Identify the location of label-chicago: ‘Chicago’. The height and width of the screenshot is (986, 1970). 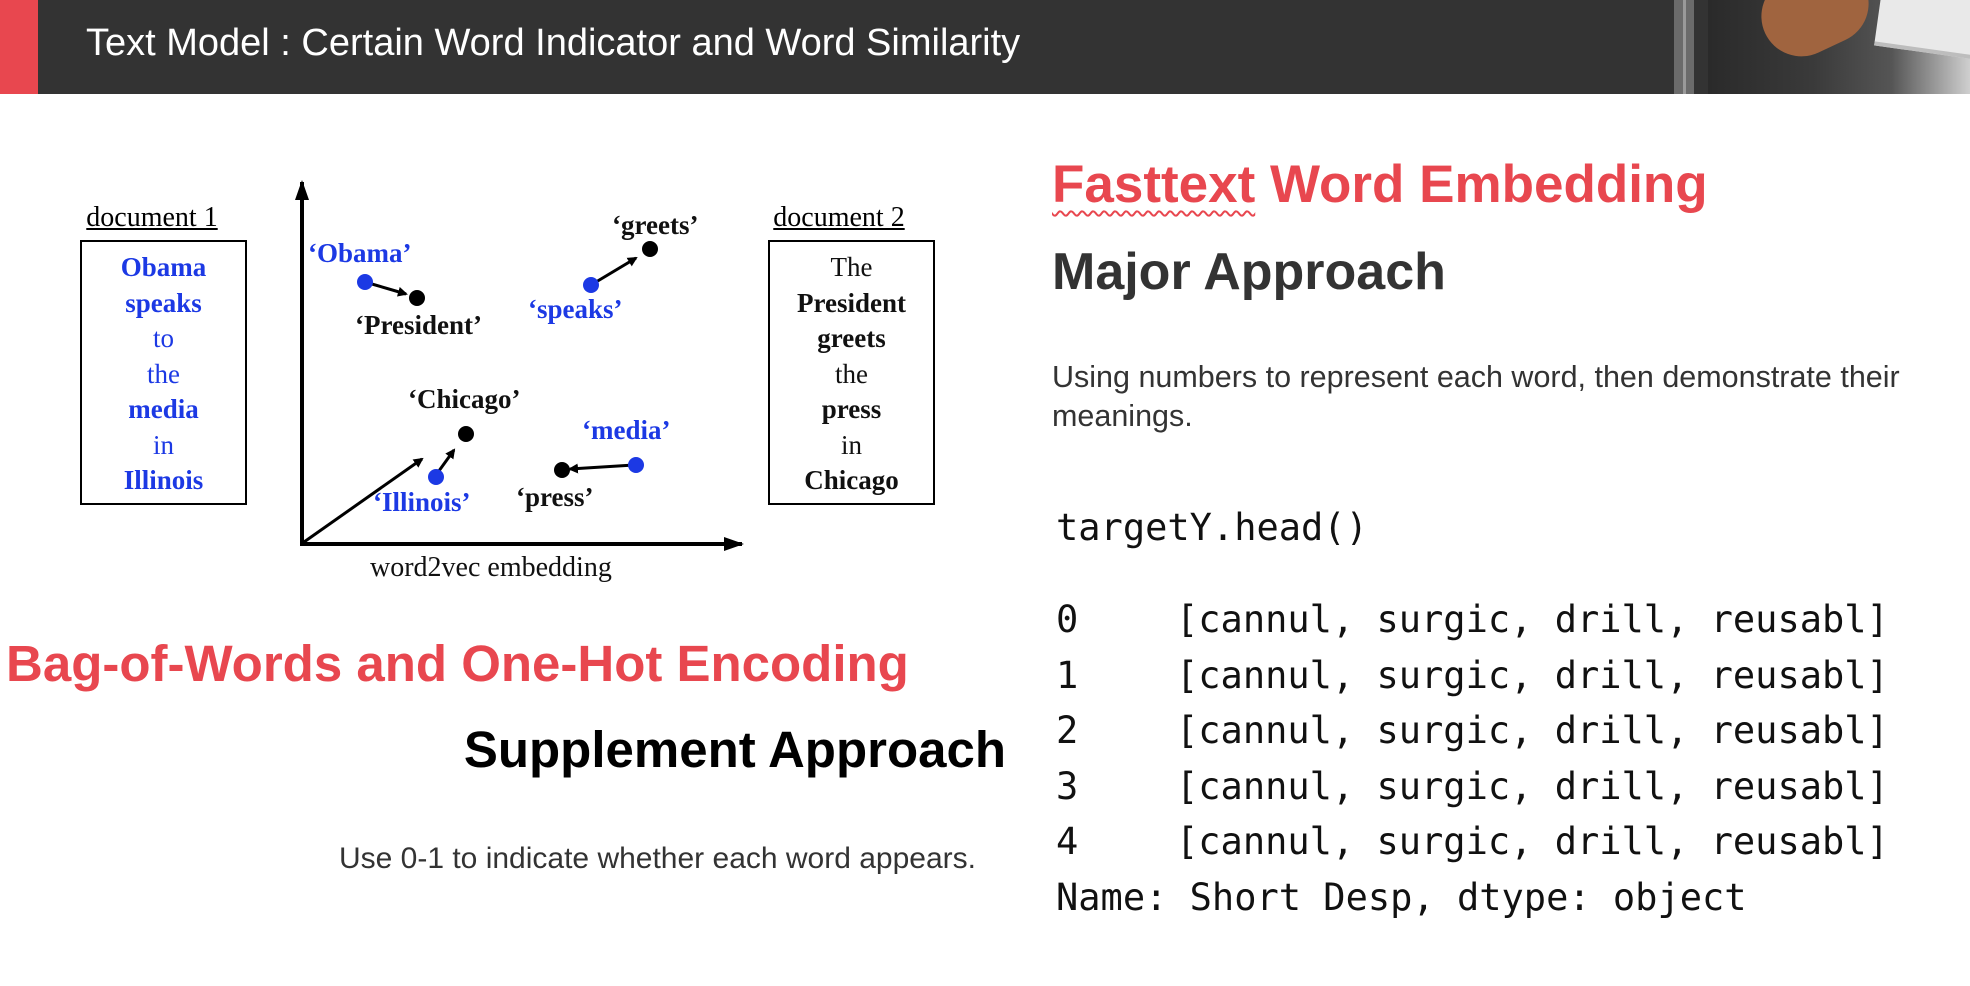
(464, 399).